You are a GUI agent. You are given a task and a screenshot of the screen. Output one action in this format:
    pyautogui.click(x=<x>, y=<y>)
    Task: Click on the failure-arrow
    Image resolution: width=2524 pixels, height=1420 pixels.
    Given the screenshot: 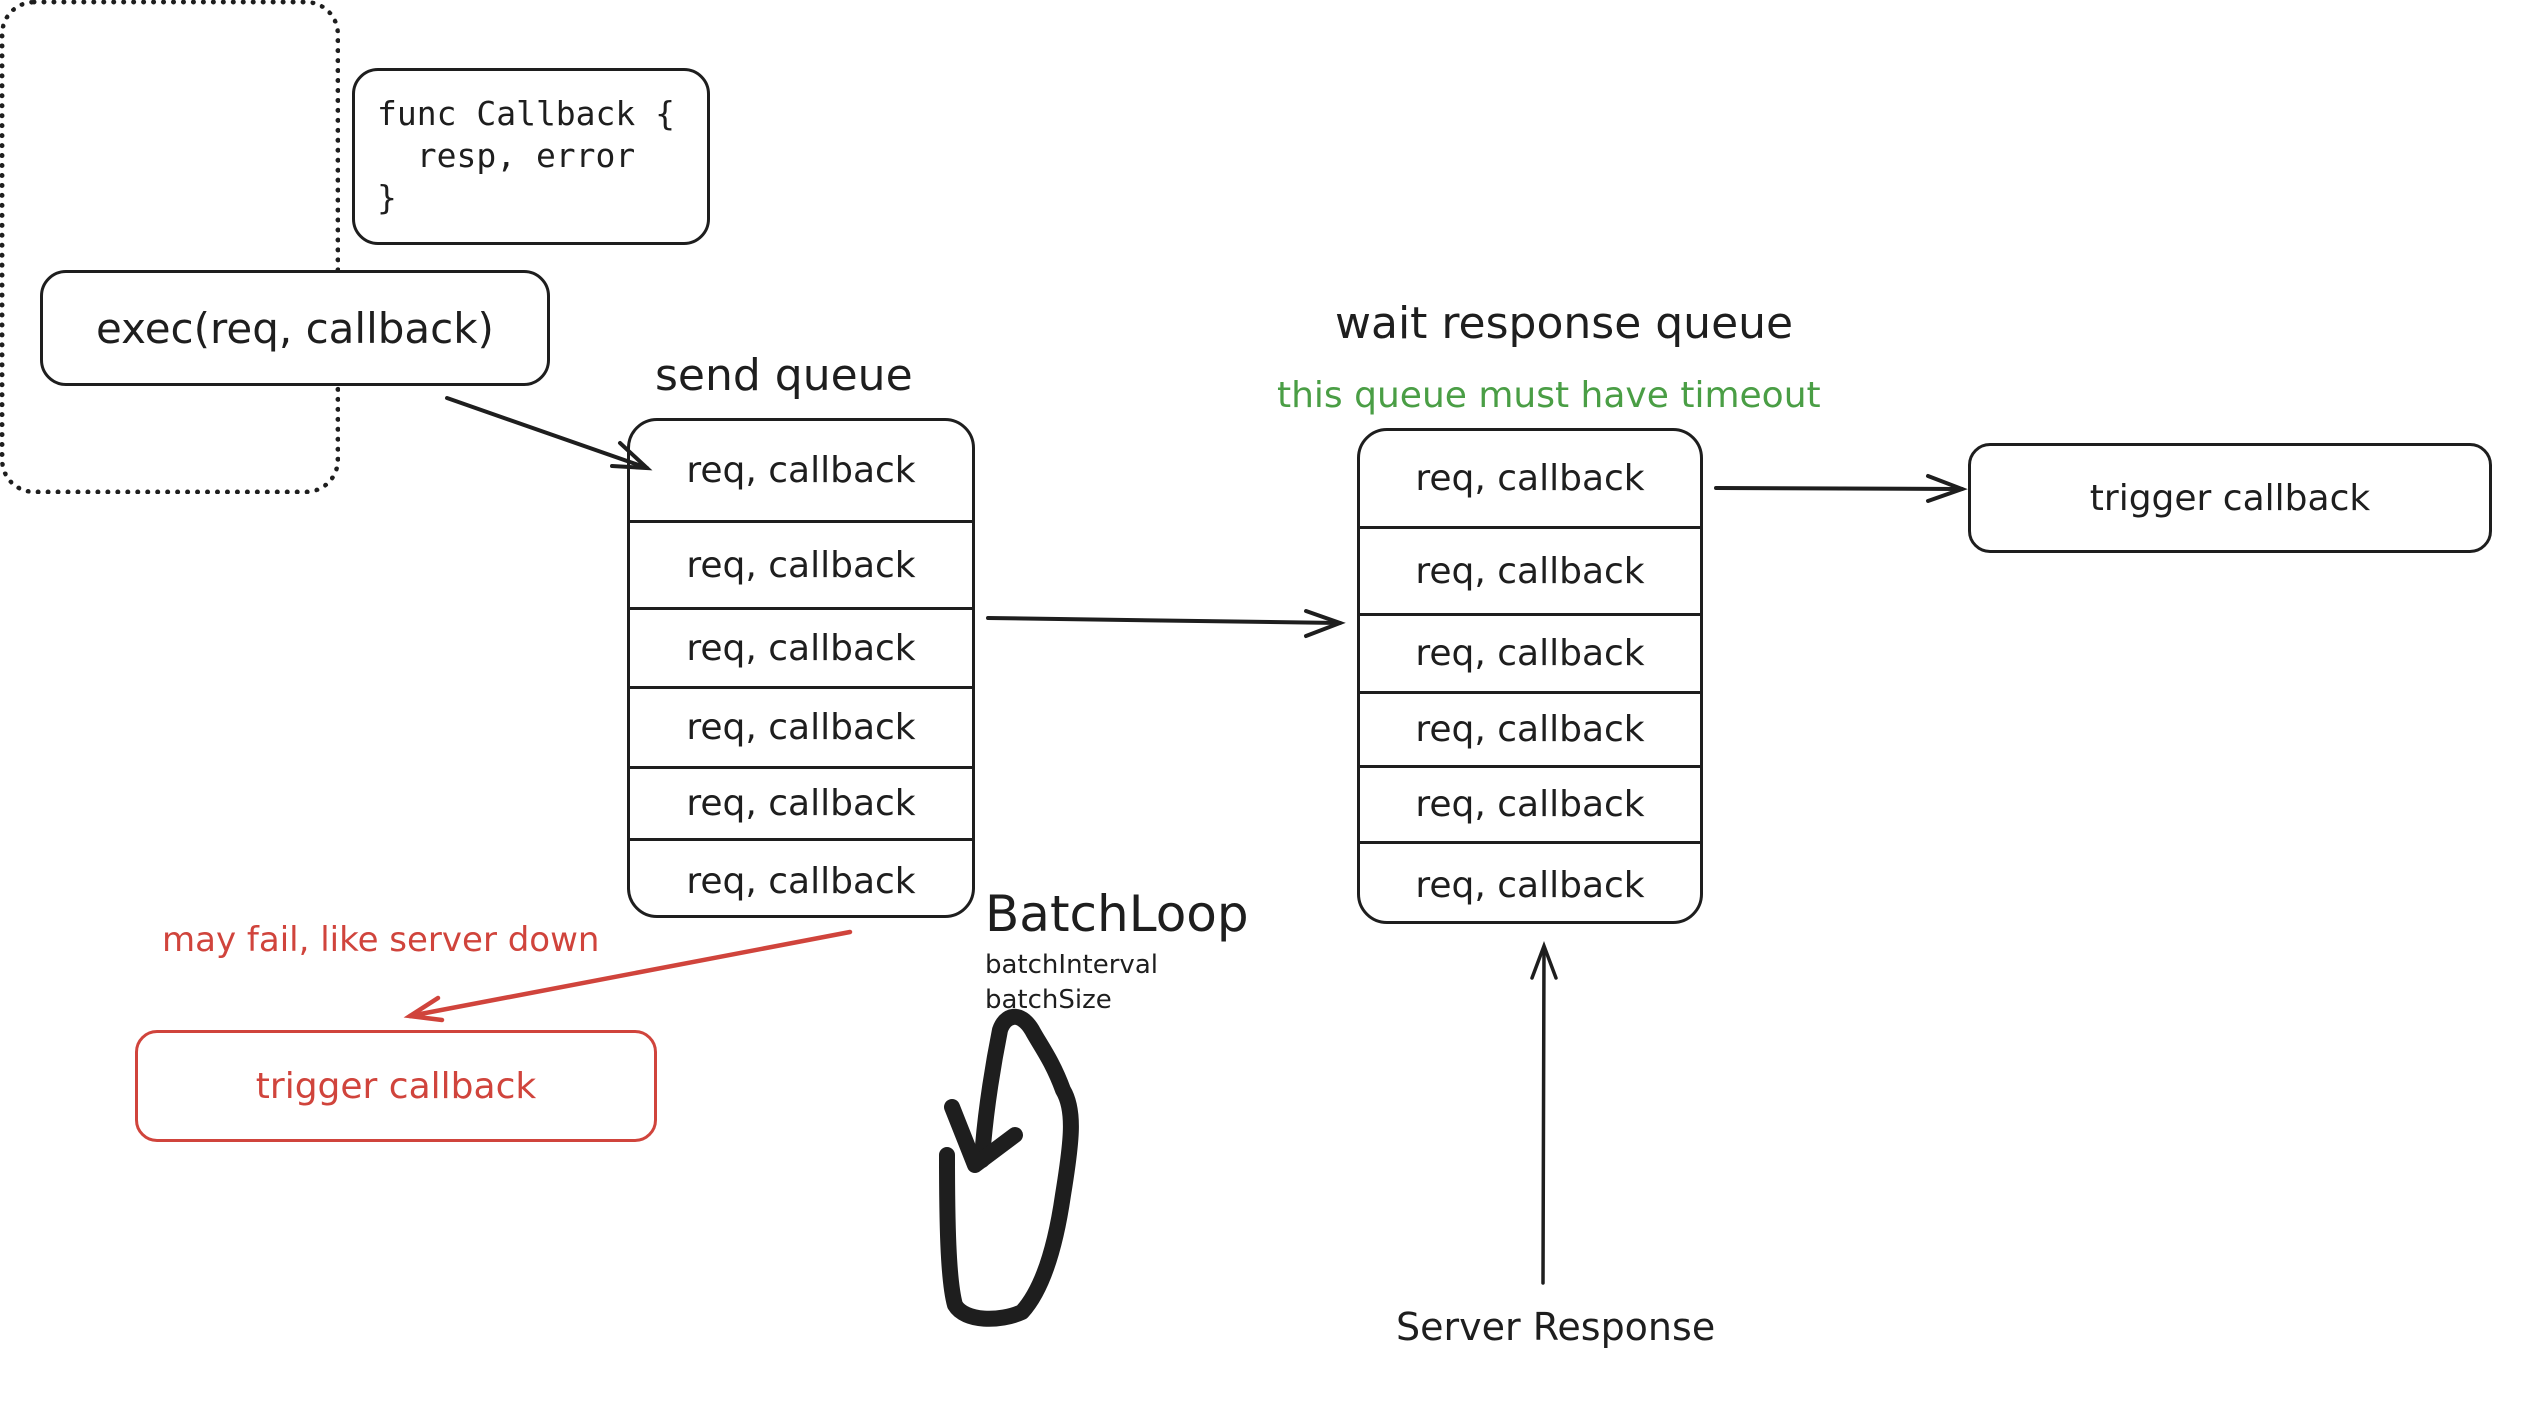 What is the action you would take?
    pyautogui.click(x=628, y=976)
    